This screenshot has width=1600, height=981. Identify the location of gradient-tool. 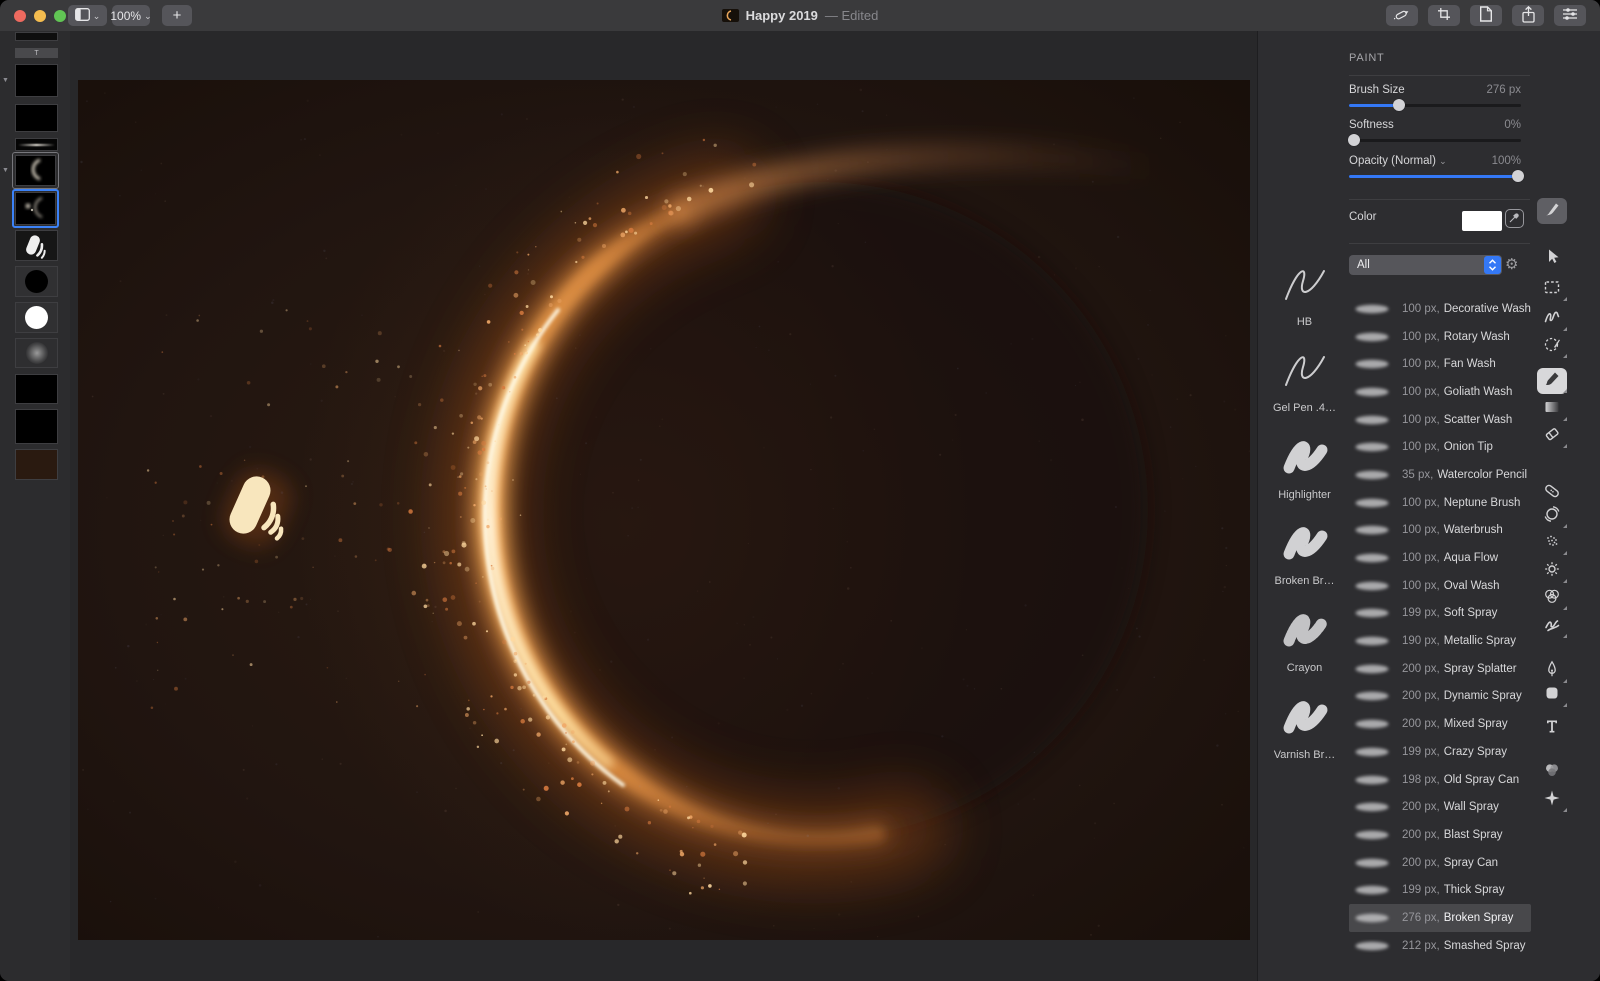
(1552, 409).